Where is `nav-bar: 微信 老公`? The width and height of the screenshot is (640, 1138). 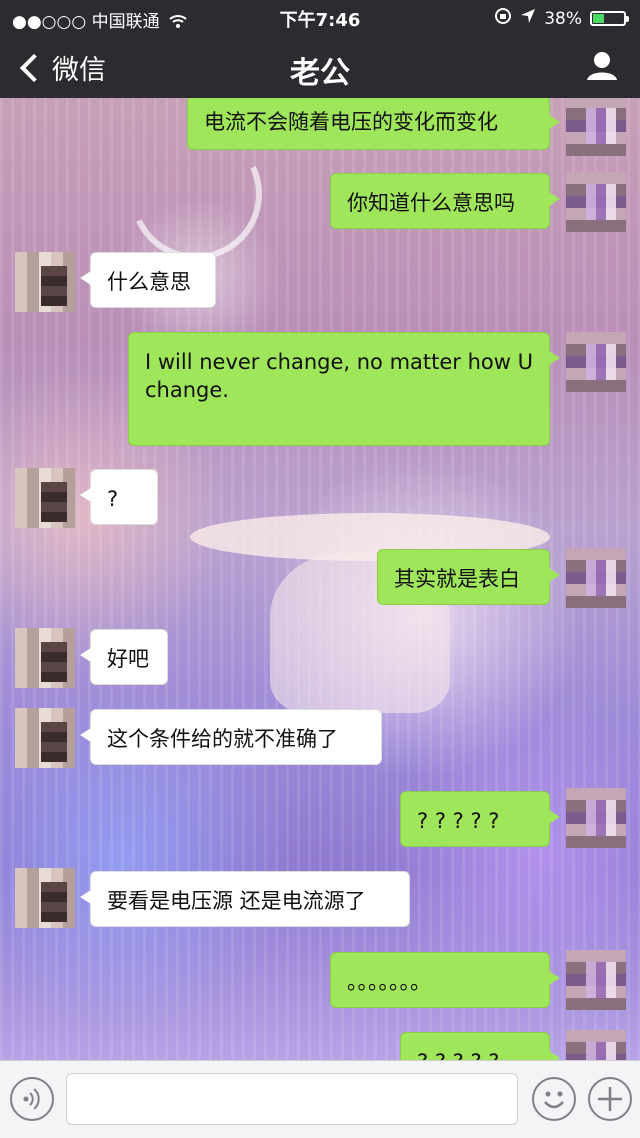 nav-bar: 微信 老公 is located at coordinates (320, 66).